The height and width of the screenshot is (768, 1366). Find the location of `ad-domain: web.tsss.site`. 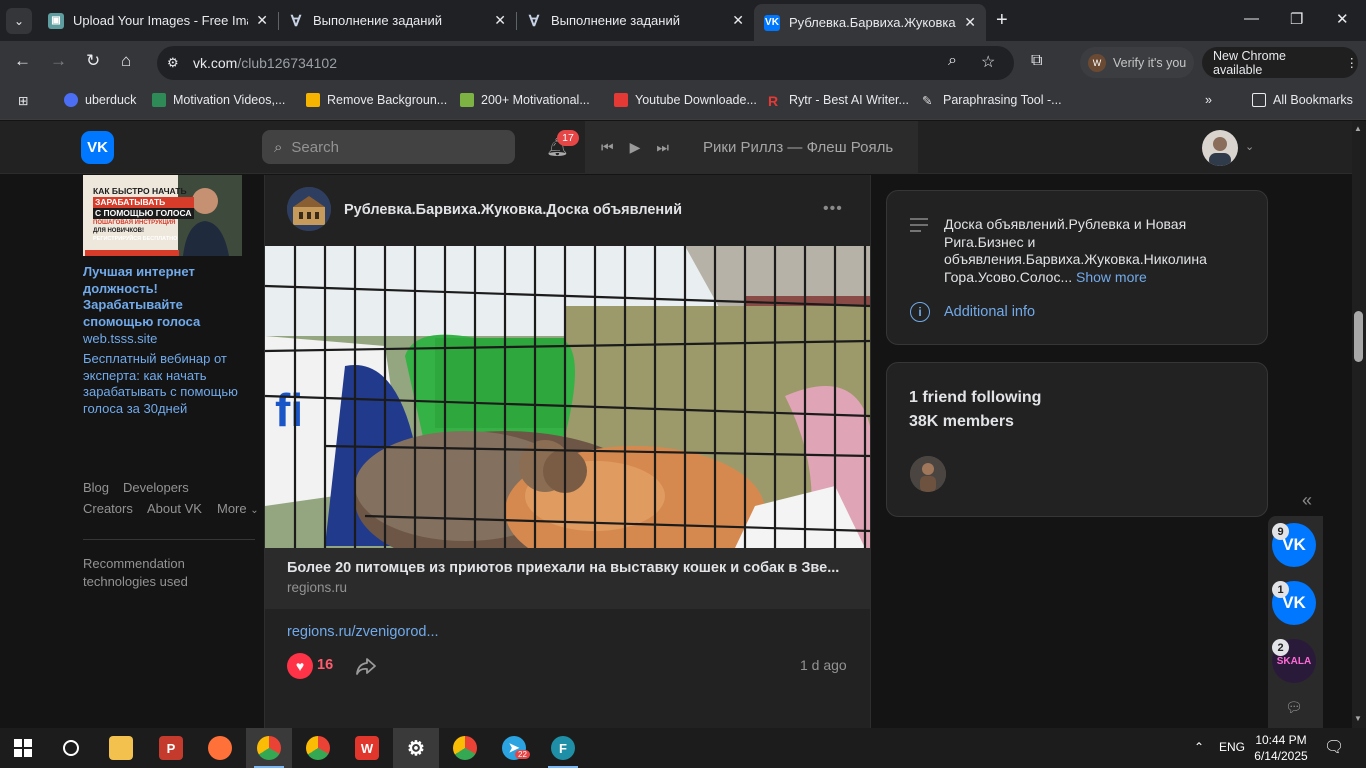

ad-domain: web.tsss.site is located at coordinates (120, 338).